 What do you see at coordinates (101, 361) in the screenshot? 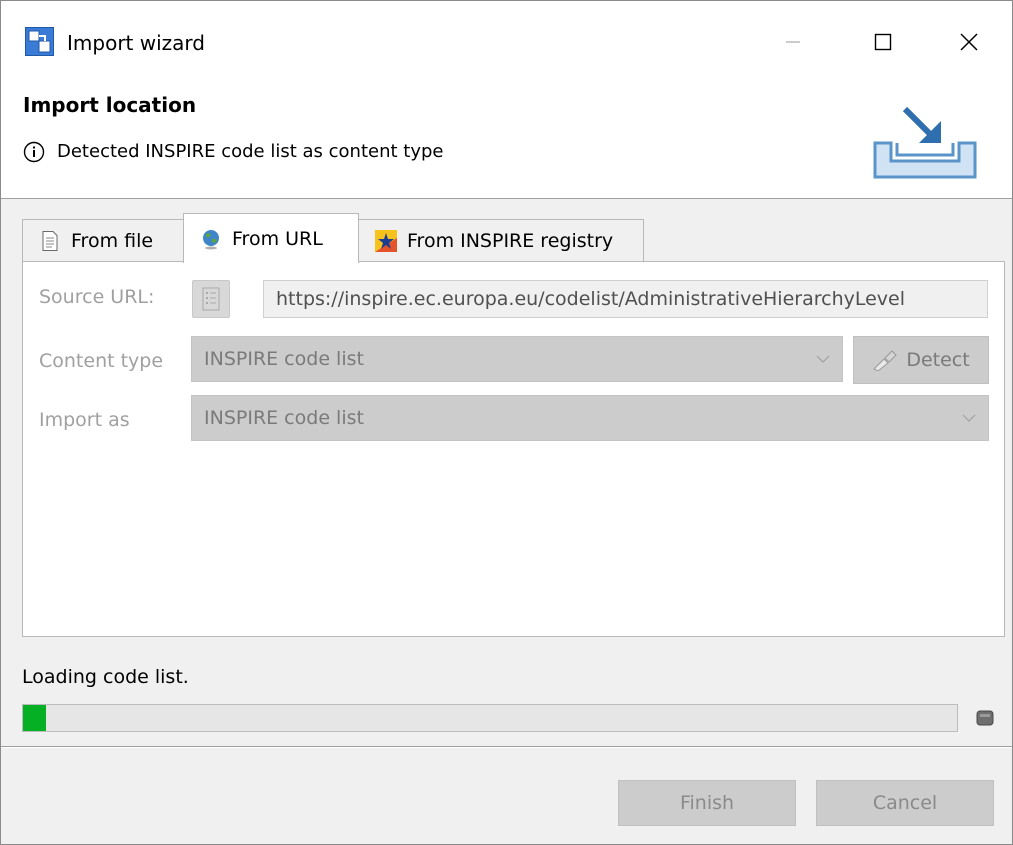
I see `content-type-label: Content type` at bounding box center [101, 361].